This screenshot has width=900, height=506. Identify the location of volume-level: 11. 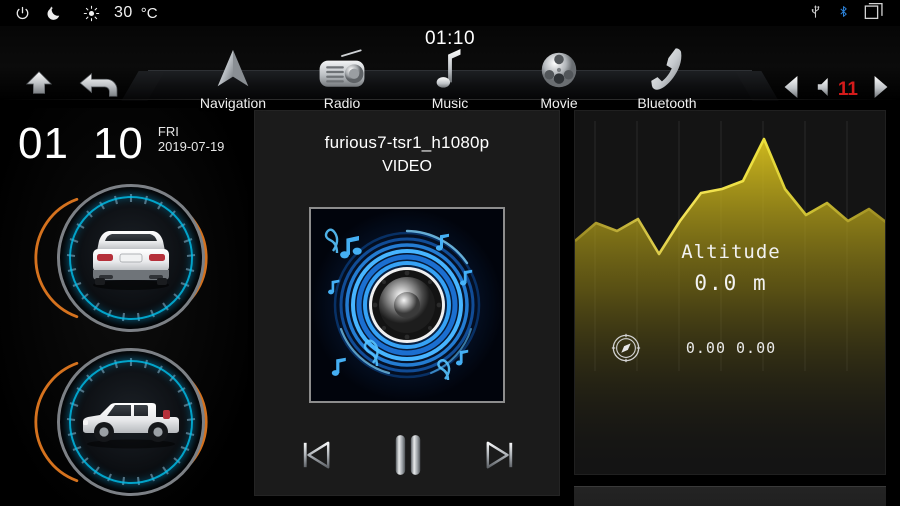
(847, 89).